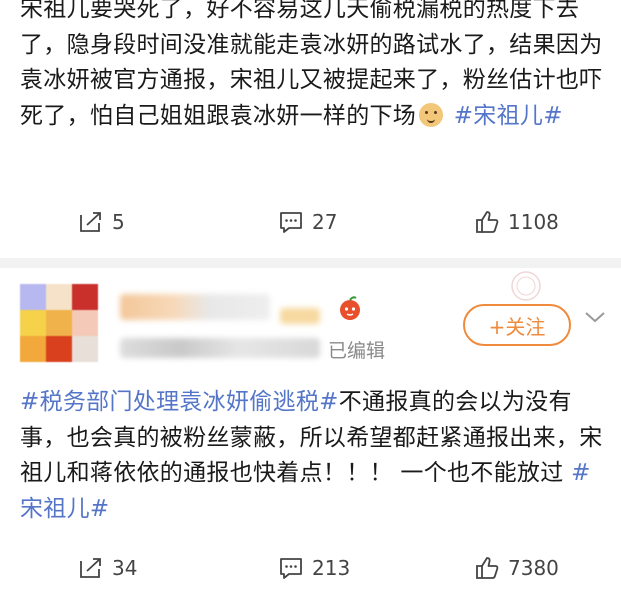 The height and width of the screenshot is (590, 621). I want to click on repost-button: 34, so click(107, 568).